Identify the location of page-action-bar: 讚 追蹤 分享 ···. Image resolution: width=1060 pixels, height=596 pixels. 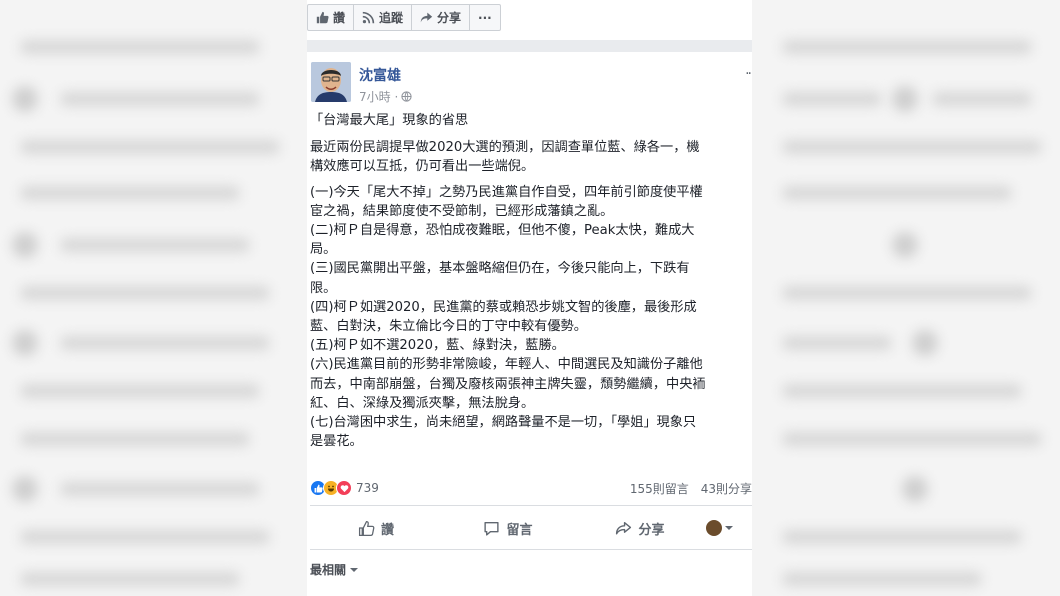
(404, 17).